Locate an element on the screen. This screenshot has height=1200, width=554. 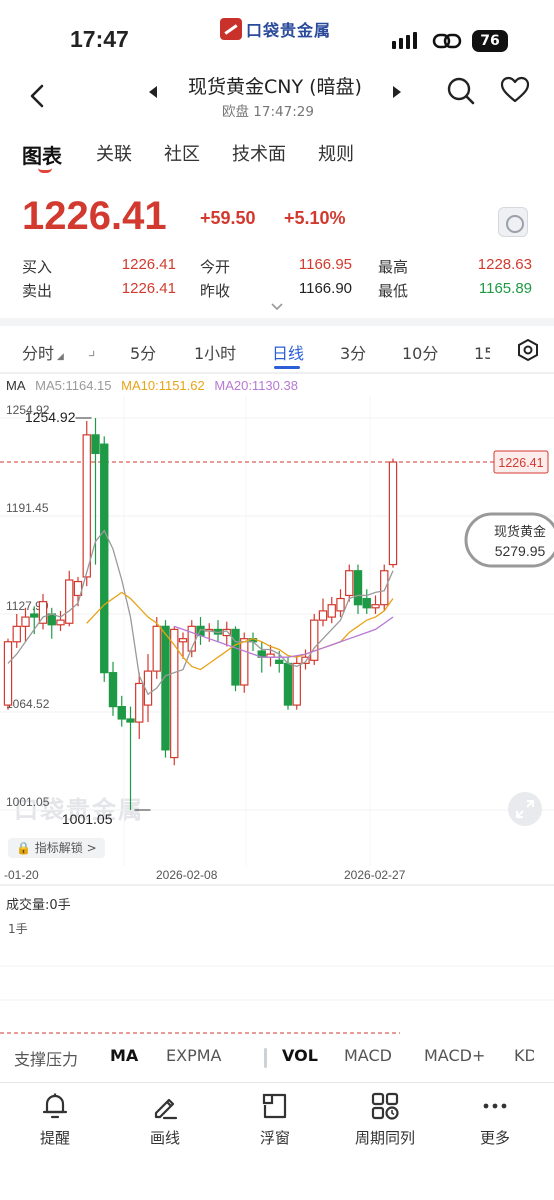
volume-chart is located at coordinates (277, 999).